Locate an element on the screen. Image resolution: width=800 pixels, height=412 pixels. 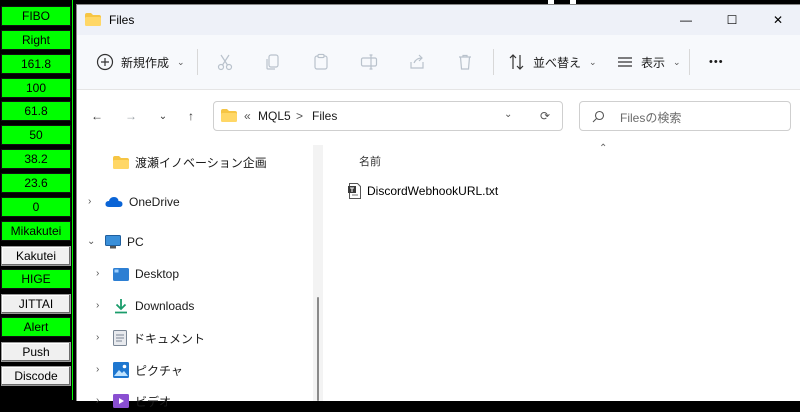
scrollbar-thumb is located at coordinates (318, 349).